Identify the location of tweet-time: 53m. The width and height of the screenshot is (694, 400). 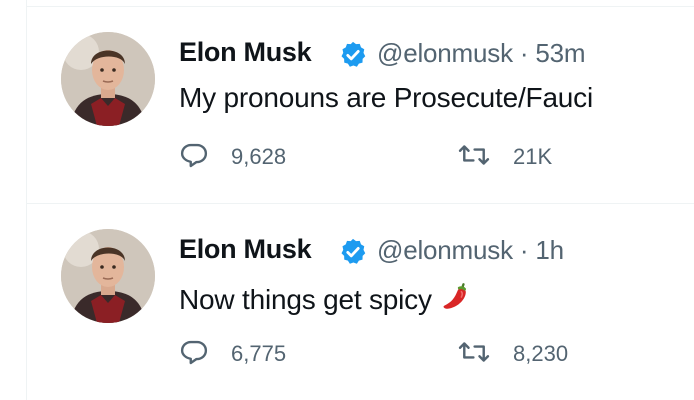
(560, 53).